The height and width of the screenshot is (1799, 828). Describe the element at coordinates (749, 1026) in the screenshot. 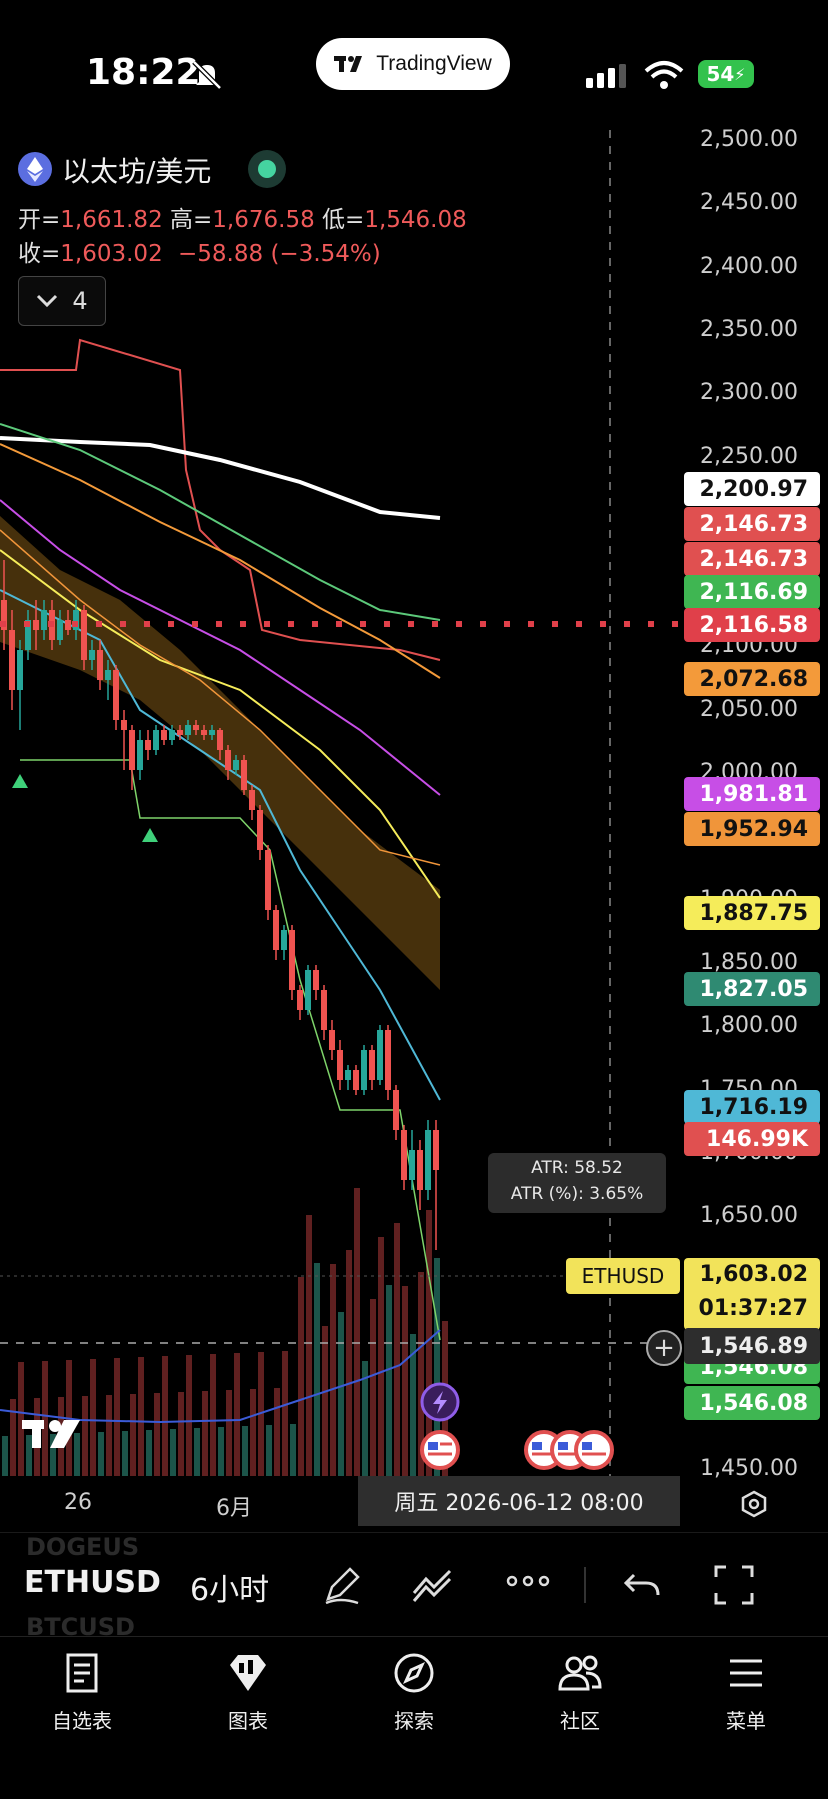

I see `price-axis-label: 1,800.00` at that location.